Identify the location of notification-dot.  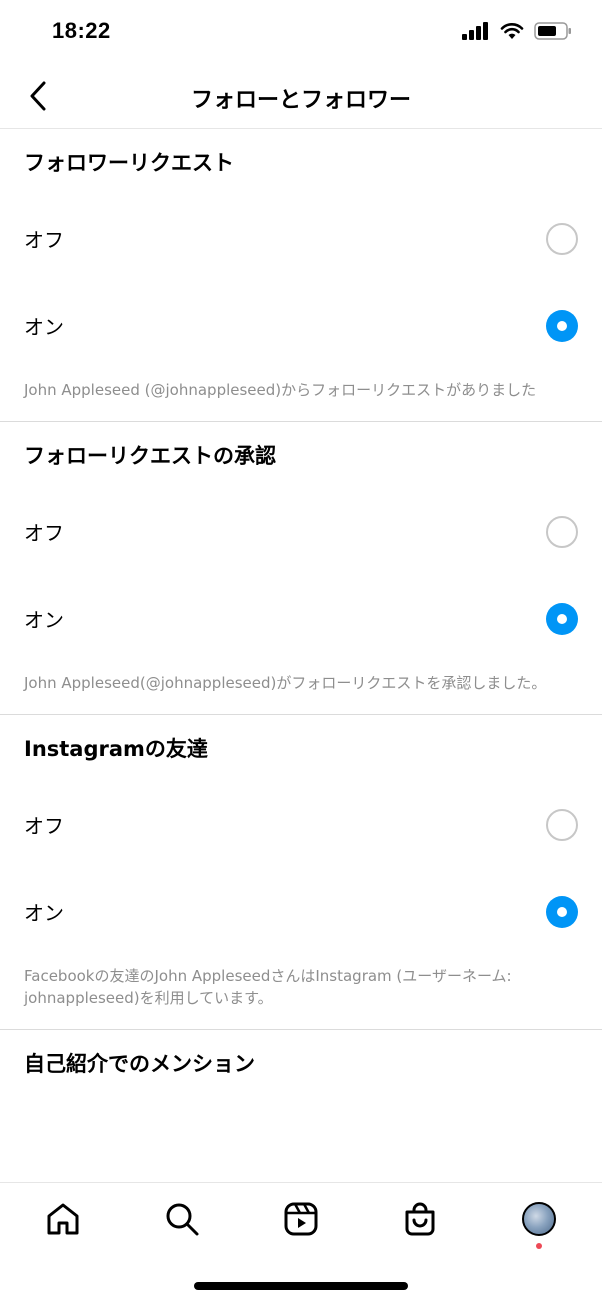
(538, 1245).